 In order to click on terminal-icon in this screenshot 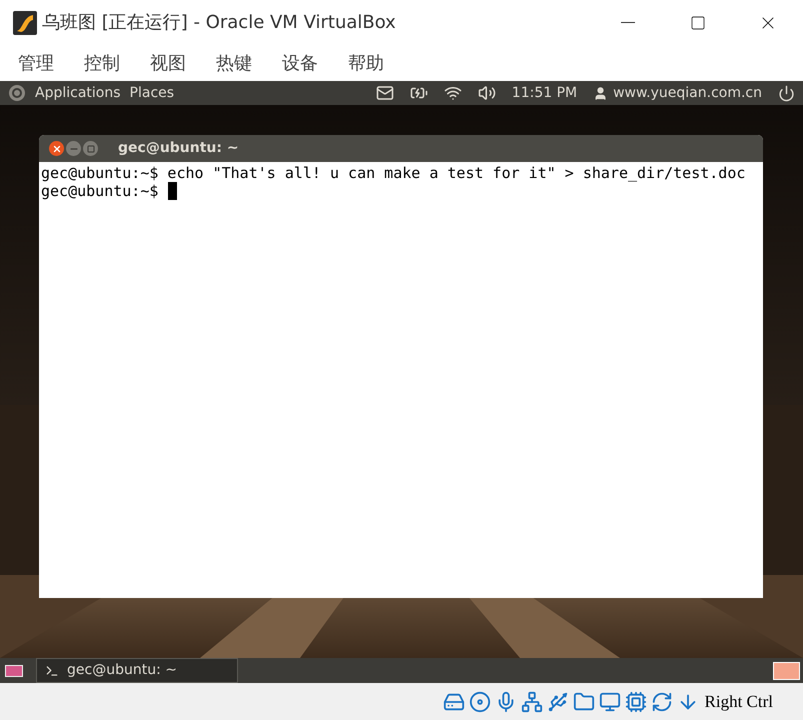, I will do `click(52, 671)`.